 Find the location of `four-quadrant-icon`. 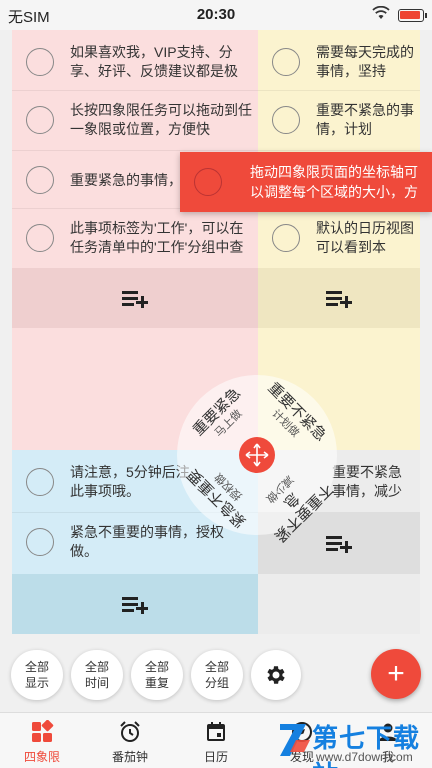

four-quadrant-icon is located at coordinates (42, 732).